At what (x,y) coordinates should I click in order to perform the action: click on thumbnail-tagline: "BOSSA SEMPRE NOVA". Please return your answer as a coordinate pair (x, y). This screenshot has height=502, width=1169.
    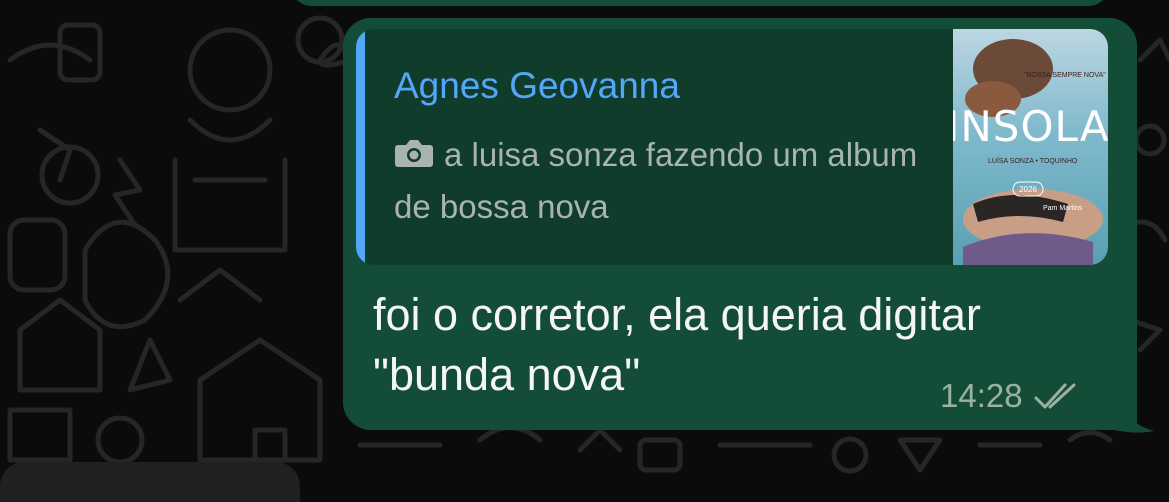
    Looking at the image, I should click on (1065, 75).